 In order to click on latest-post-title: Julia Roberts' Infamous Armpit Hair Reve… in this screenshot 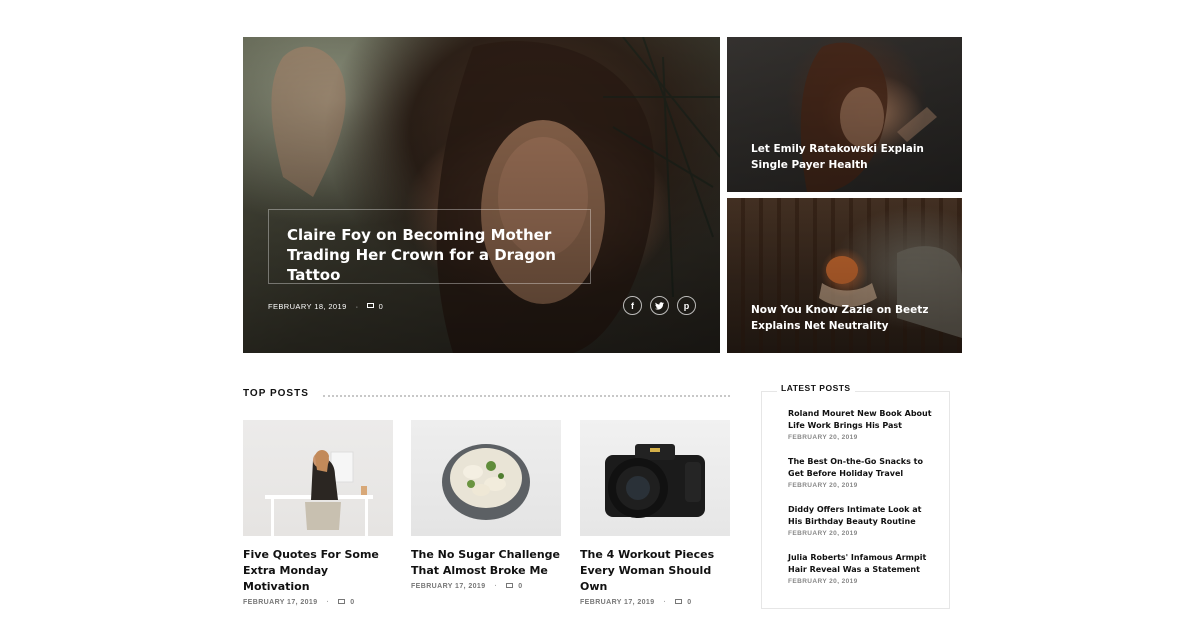, I will do `click(863, 563)`.